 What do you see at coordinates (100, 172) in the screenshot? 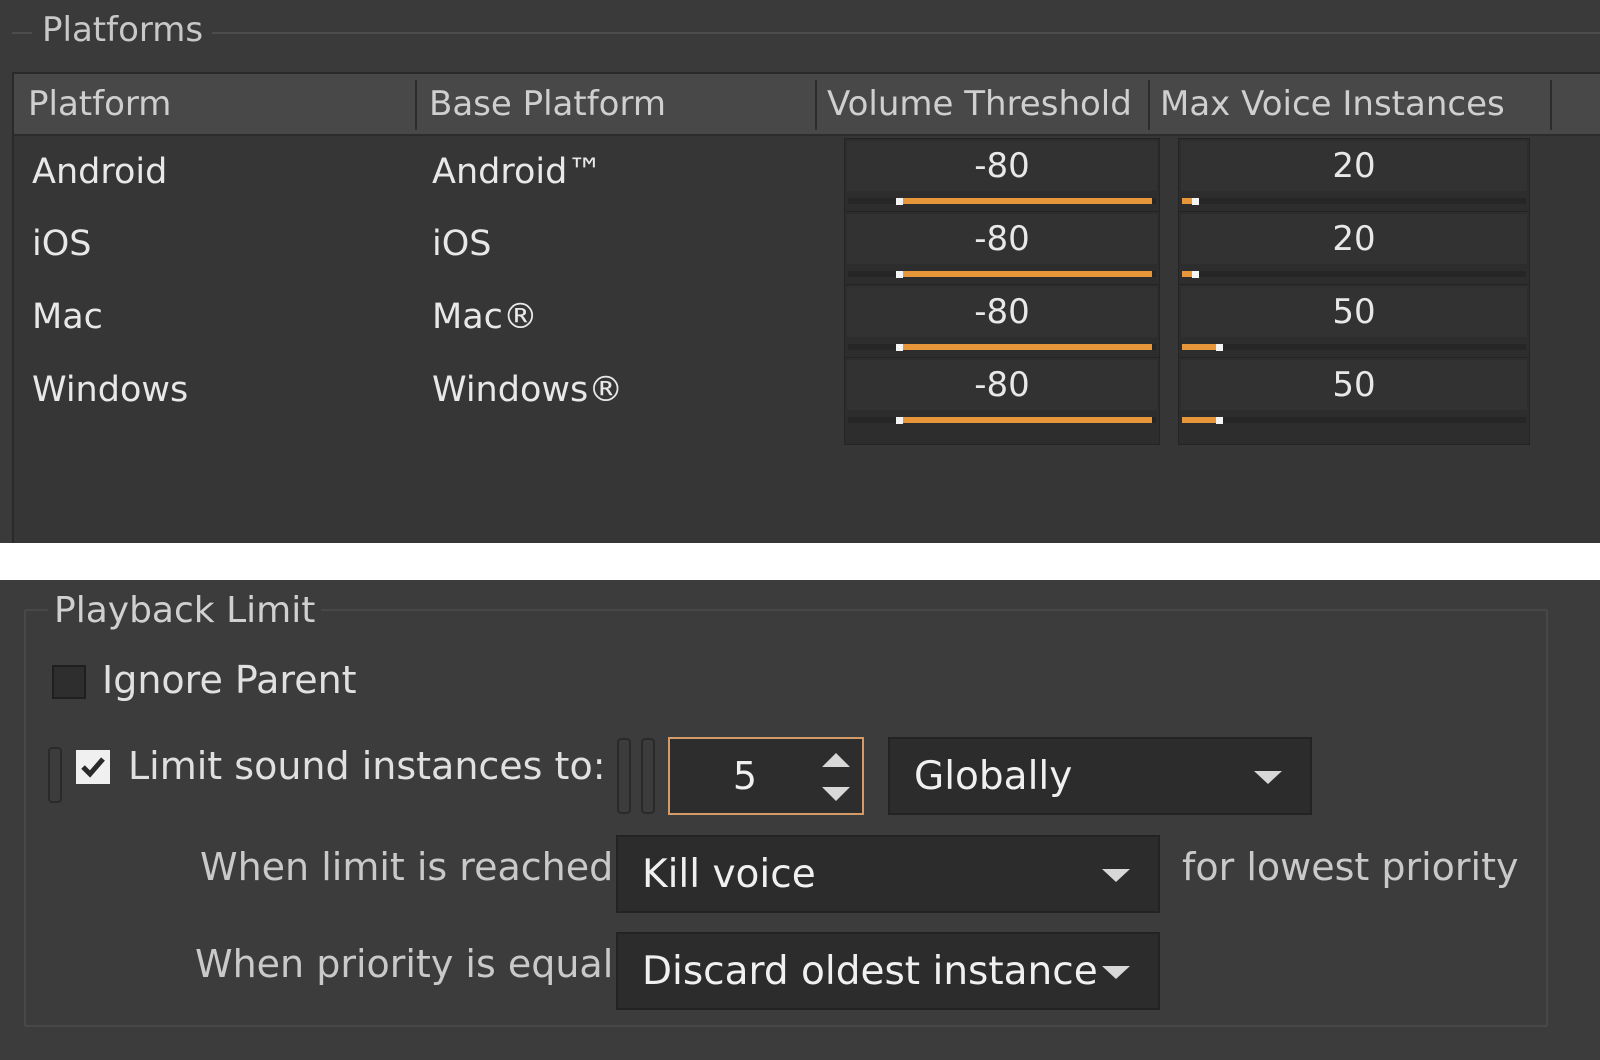
I see `platform-name: Android` at bounding box center [100, 172].